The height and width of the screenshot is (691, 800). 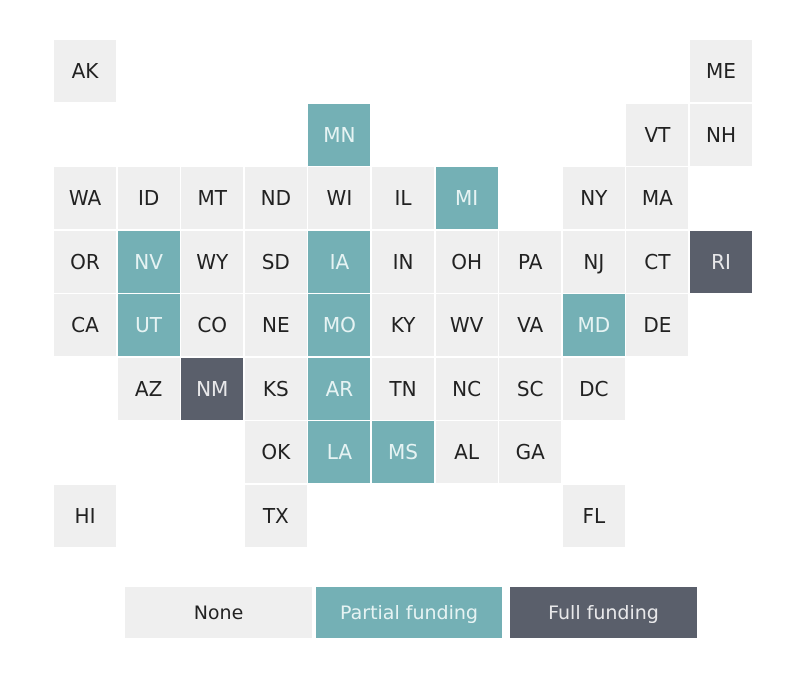 I want to click on state-tile-il: IL, so click(x=403, y=198).